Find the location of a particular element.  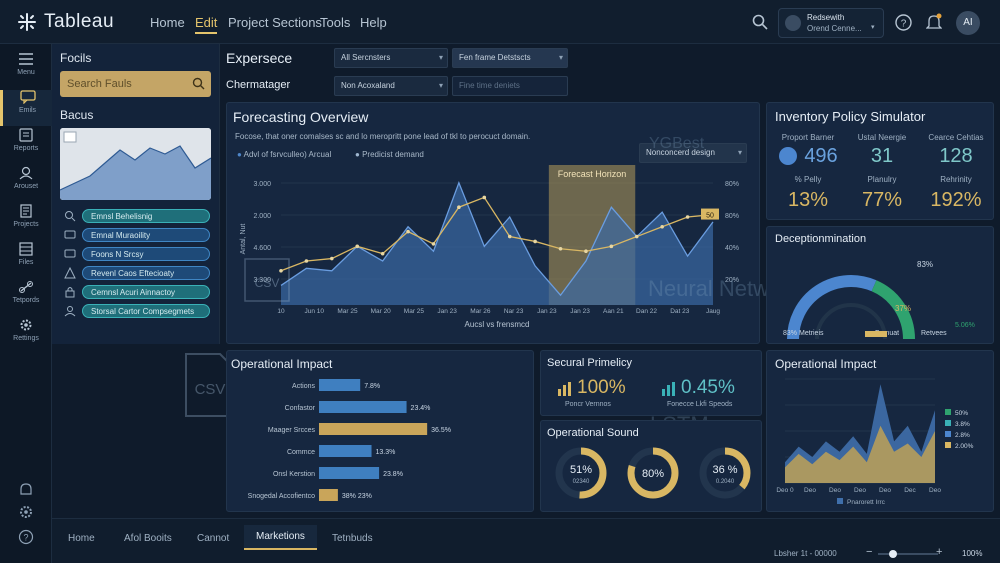

nav-home: Home is located at coordinates (167, 22).